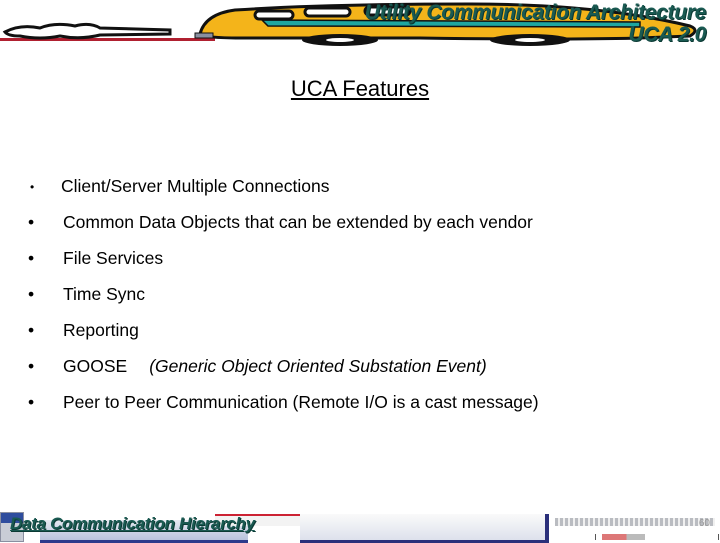 This screenshot has width=720, height=543. What do you see at coordinates (424, 528) in the screenshot?
I see `footer-screen-thumbnail` at bounding box center [424, 528].